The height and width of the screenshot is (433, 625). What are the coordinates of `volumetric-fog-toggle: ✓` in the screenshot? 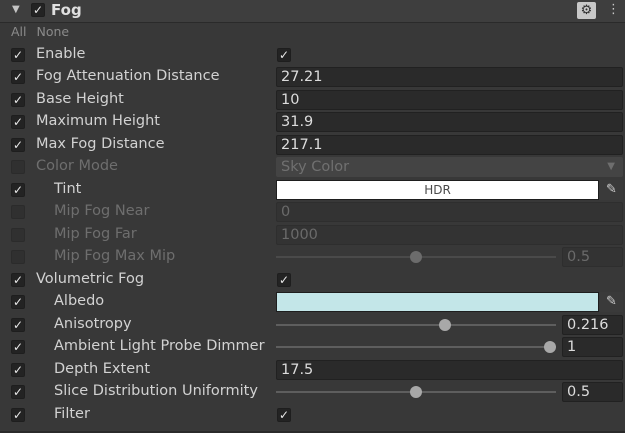 It's located at (284, 280).